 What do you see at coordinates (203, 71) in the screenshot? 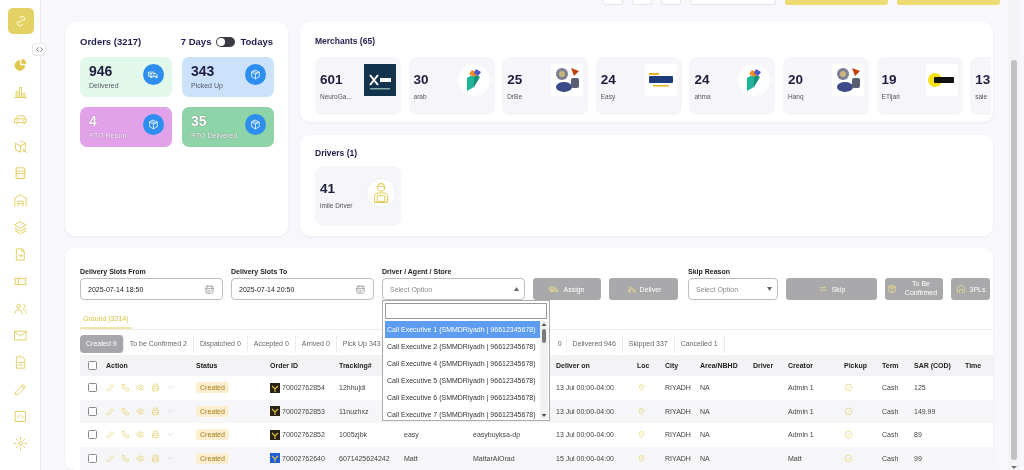
I see `stat-value: 343` at bounding box center [203, 71].